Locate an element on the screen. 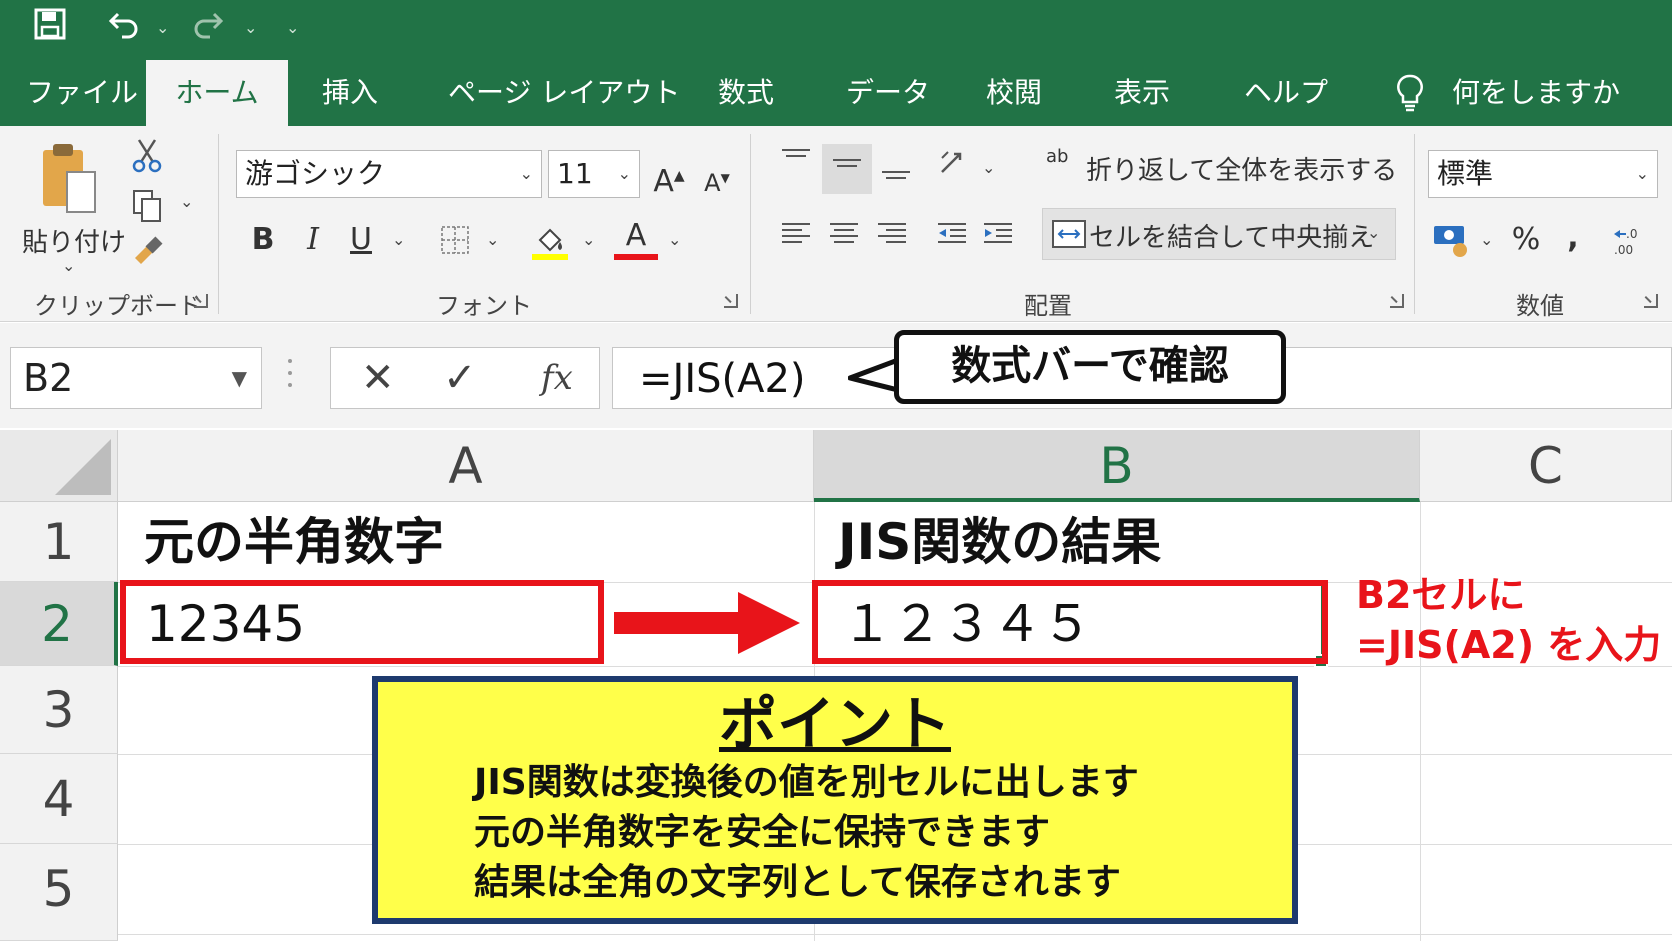 Image resolution: width=1672 pixels, height=941 pixels. align-middle-icon is located at coordinates (847, 169).